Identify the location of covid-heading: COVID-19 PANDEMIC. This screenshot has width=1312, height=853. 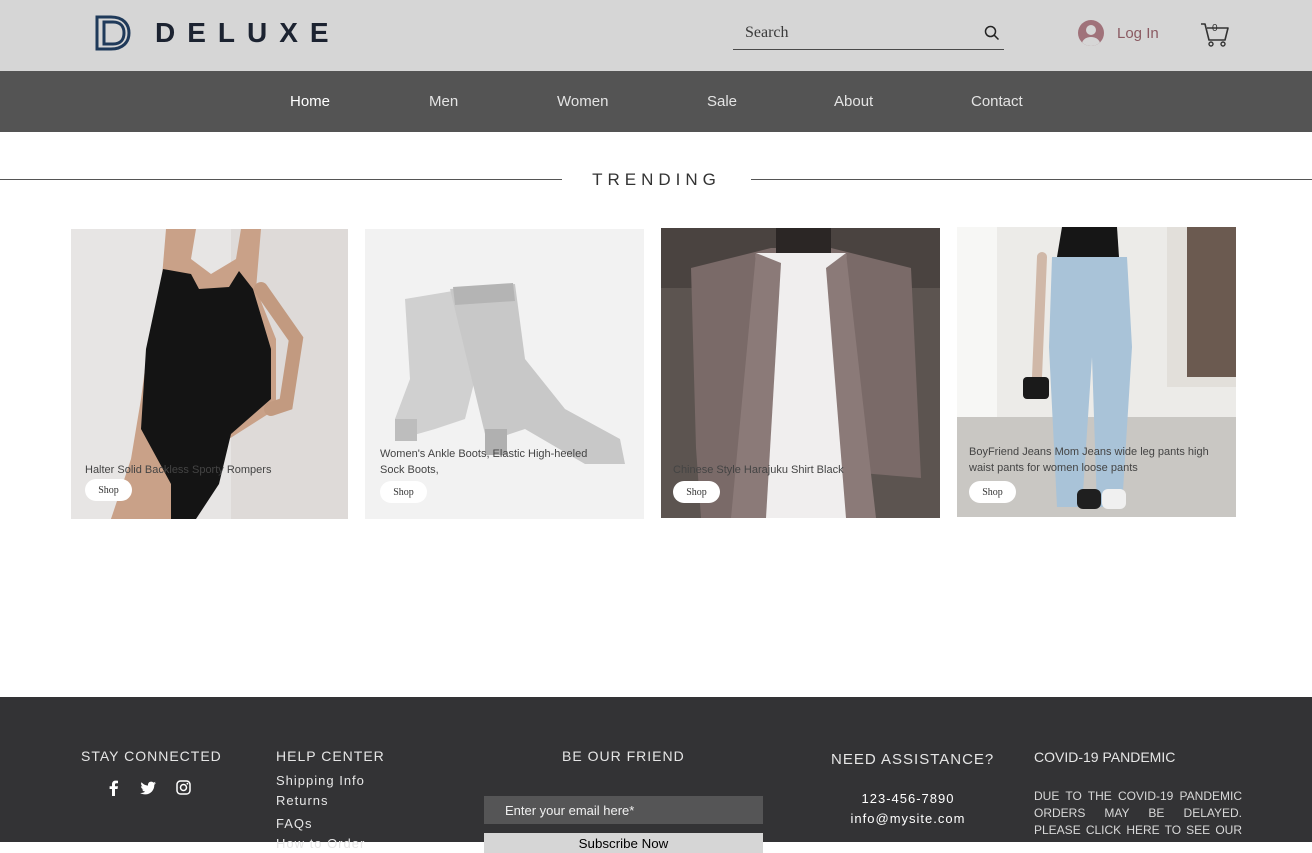
(1105, 757).